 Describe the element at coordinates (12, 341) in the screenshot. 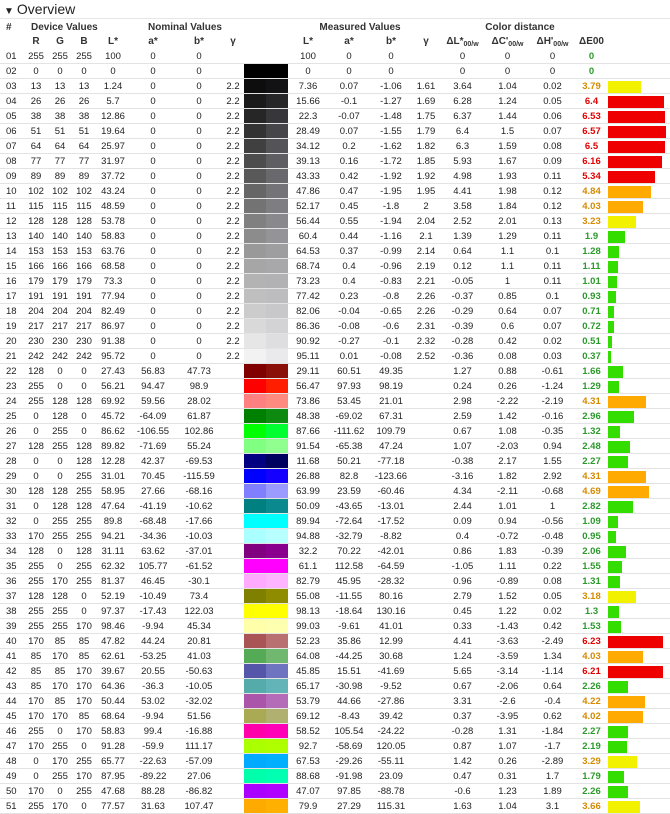

I see `row-index: 20` at that location.